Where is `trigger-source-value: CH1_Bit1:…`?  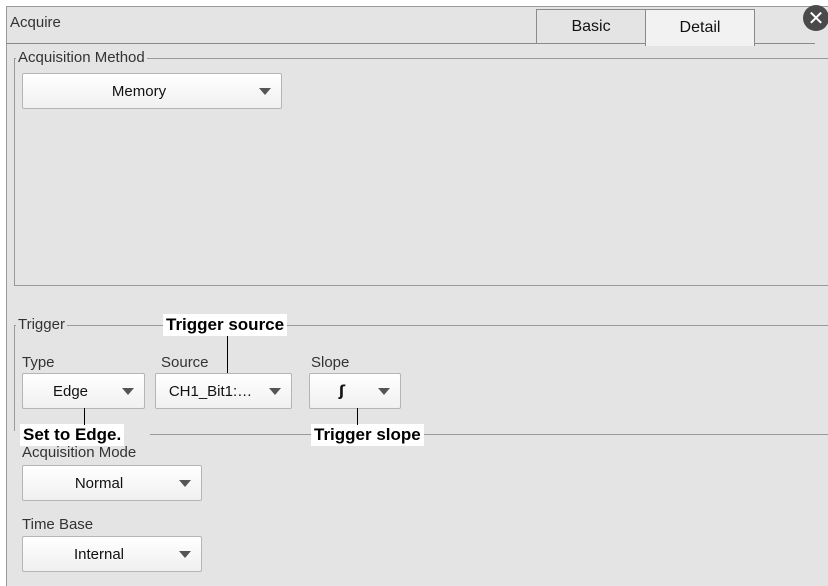 trigger-source-value: CH1_Bit1:… is located at coordinates (210, 391).